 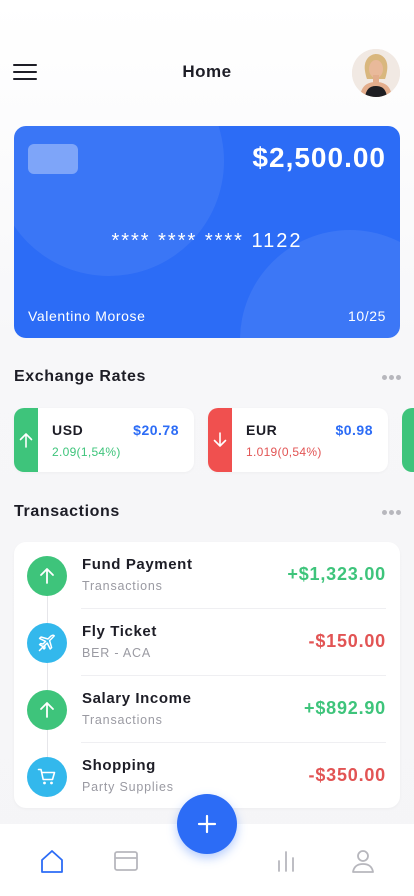 I want to click on profile-icon, so click(x=363, y=861).